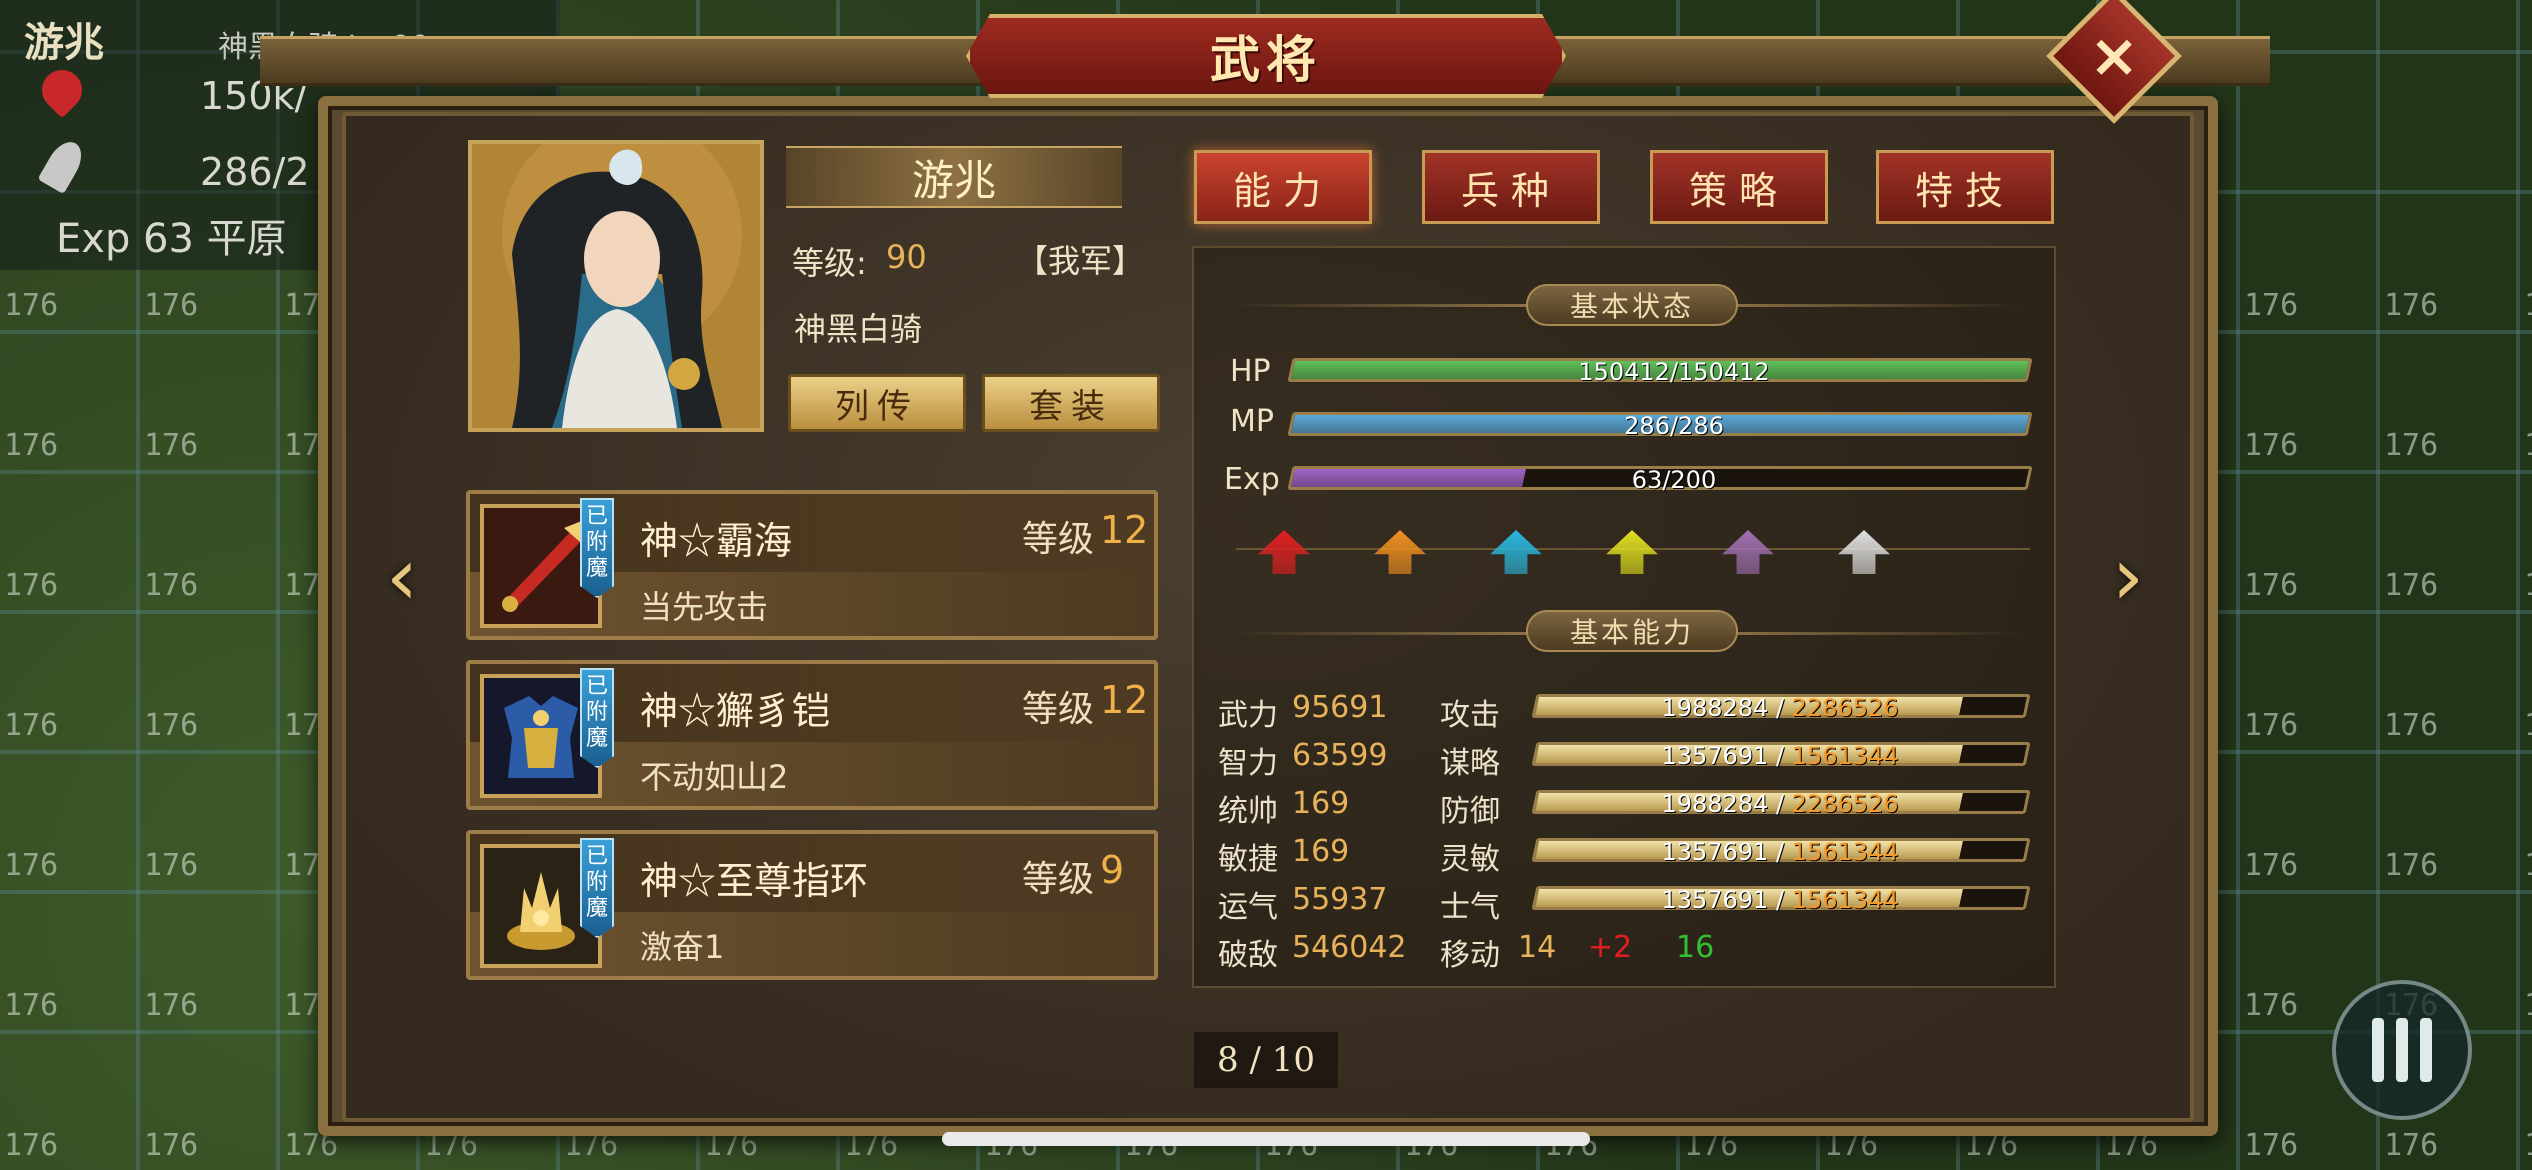 The width and height of the screenshot is (2532, 1170). What do you see at coordinates (714, 777) in the screenshot?
I see `equipment-skill: 不动如山2` at bounding box center [714, 777].